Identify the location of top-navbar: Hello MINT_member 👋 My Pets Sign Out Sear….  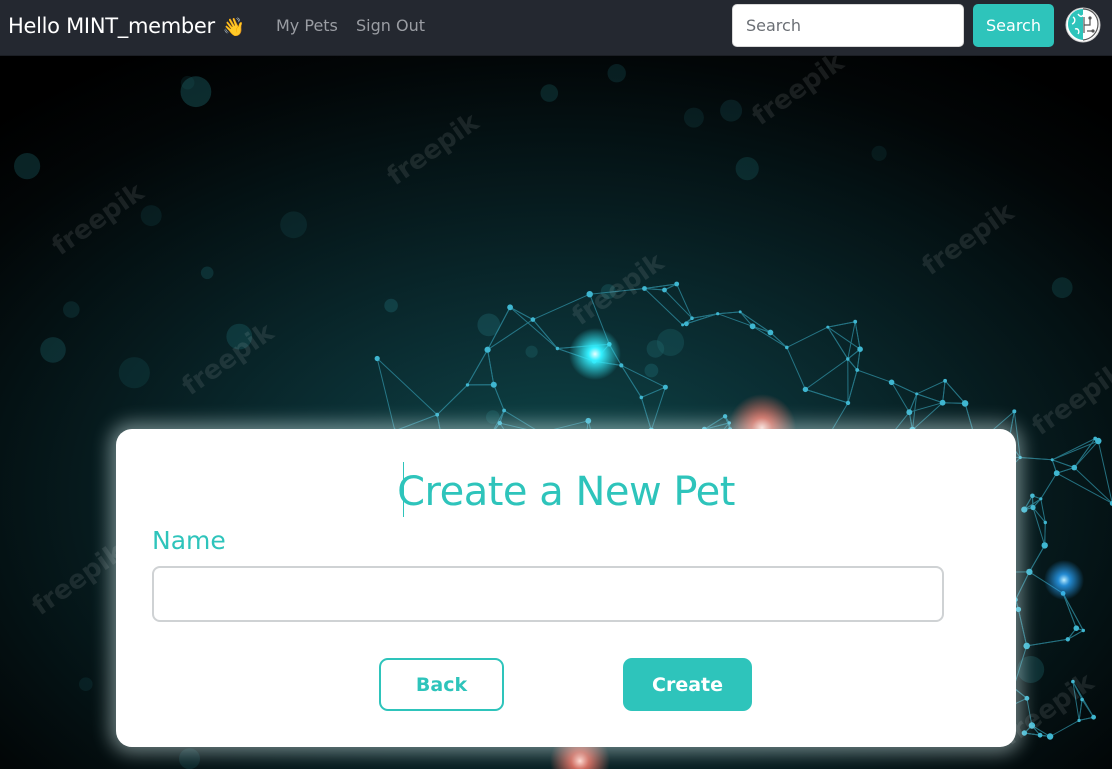
(556, 28).